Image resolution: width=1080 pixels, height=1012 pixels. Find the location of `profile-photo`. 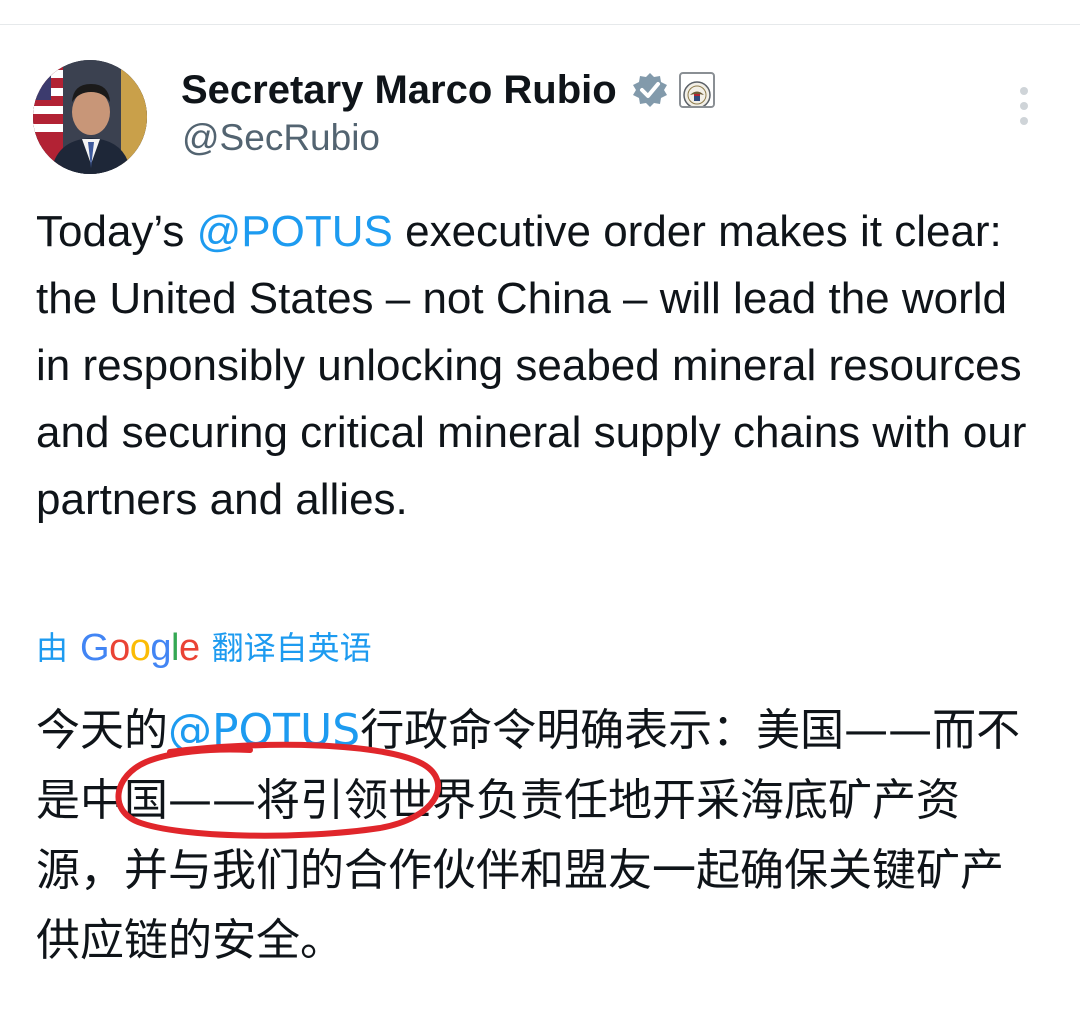

profile-photo is located at coordinates (90, 117).